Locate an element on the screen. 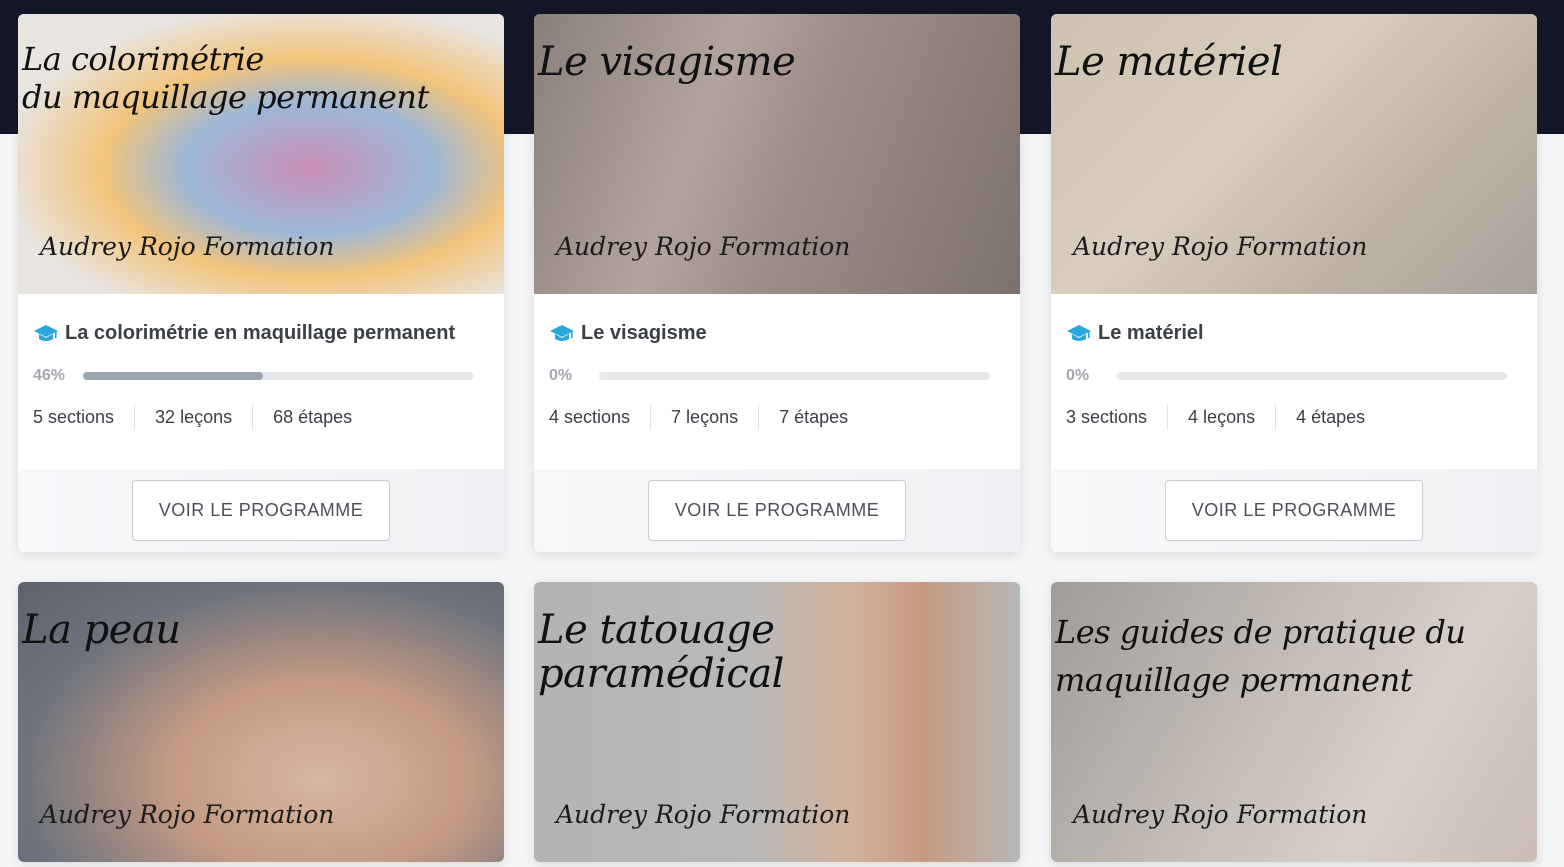  stat-steps: 68 étapes is located at coordinates (312, 417).